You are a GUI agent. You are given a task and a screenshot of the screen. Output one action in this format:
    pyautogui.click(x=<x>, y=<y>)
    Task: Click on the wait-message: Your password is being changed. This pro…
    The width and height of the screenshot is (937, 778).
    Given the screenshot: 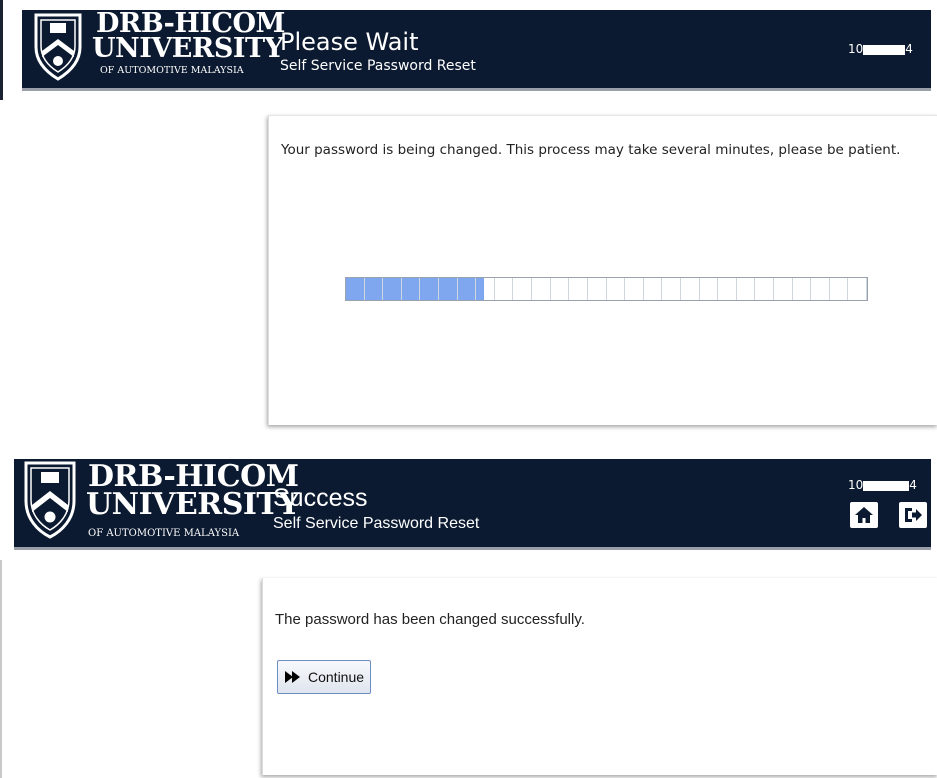 What is the action you would take?
    pyautogui.click(x=591, y=150)
    